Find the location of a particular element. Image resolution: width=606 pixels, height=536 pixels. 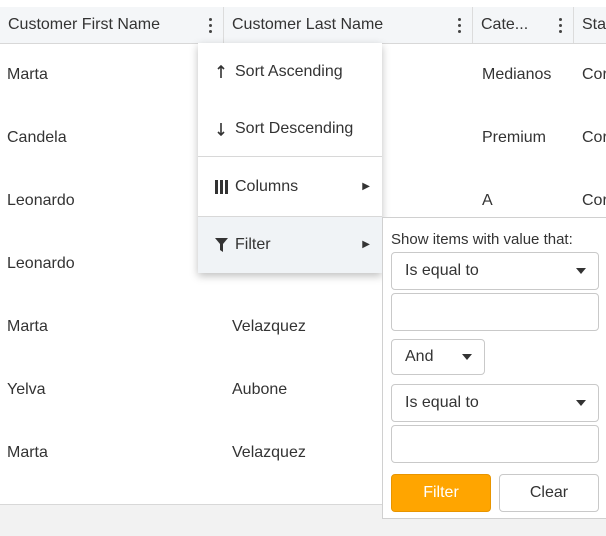

column-header-last-name: Customer Last Name is located at coordinates (348, 25).